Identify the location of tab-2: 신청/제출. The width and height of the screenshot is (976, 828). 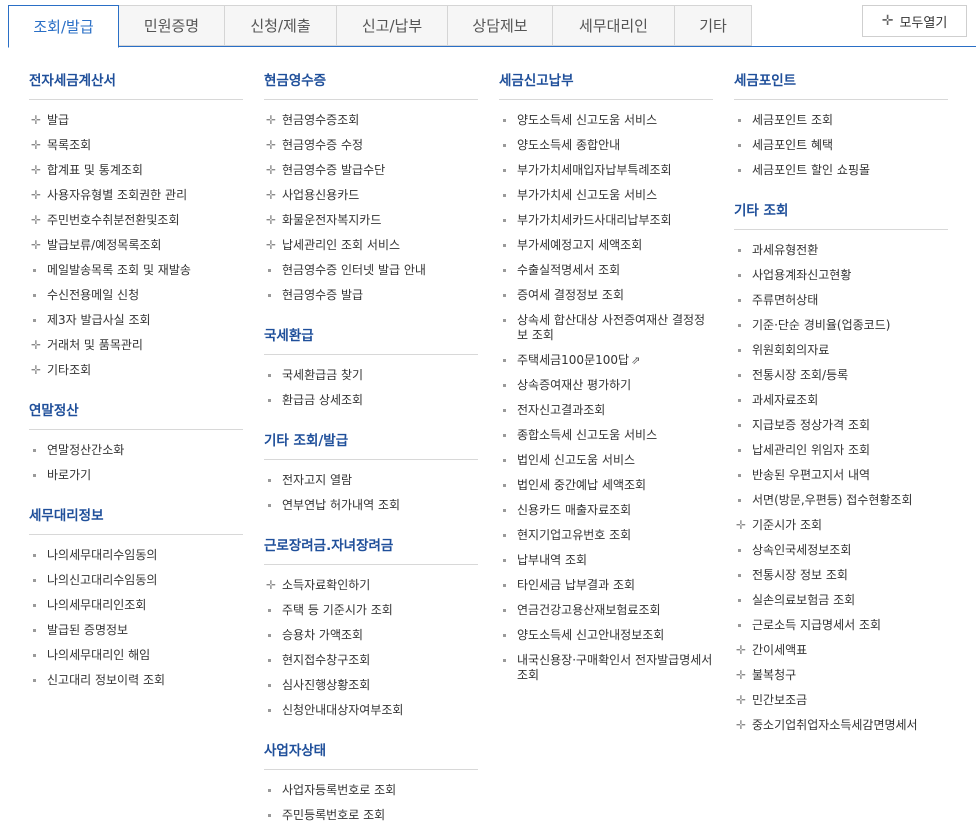
(281, 25).